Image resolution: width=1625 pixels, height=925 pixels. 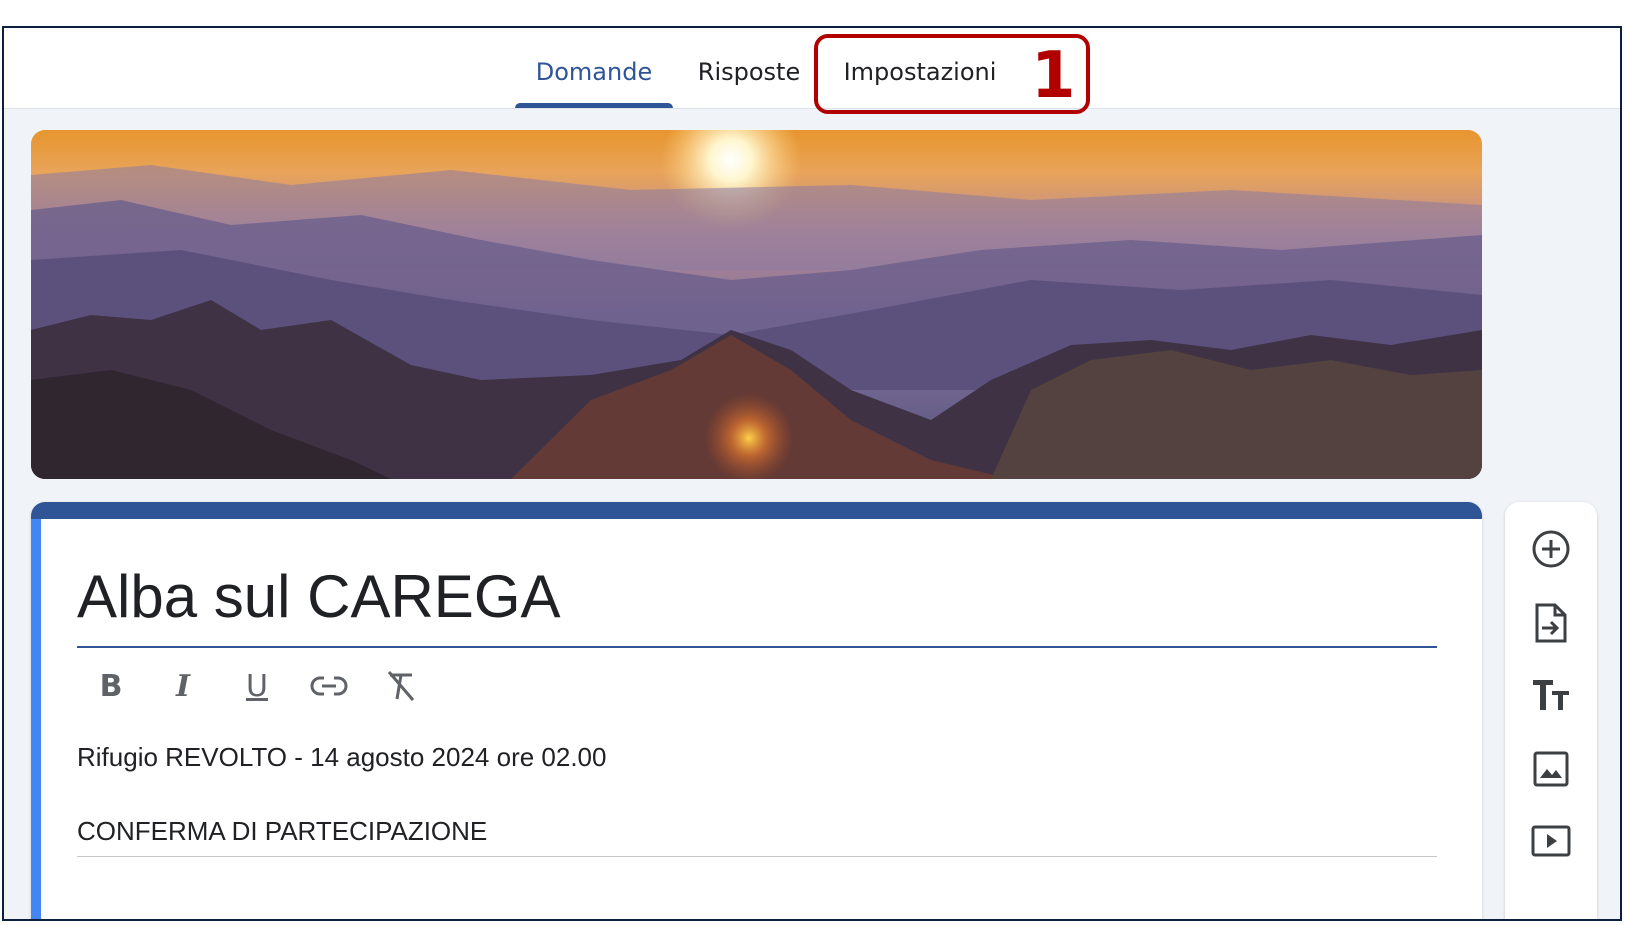 I want to click on add-video-icon, so click(x=1551, y=841).